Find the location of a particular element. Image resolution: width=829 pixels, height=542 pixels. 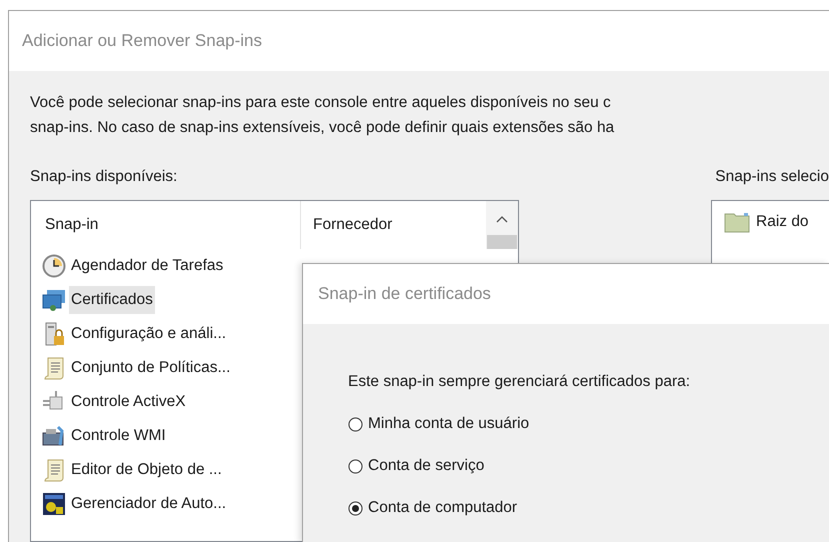

description-line: Você pode selecionar snap-ins para este console entre aqueles disponíveis no seu c is located at coordinates (321, 103).